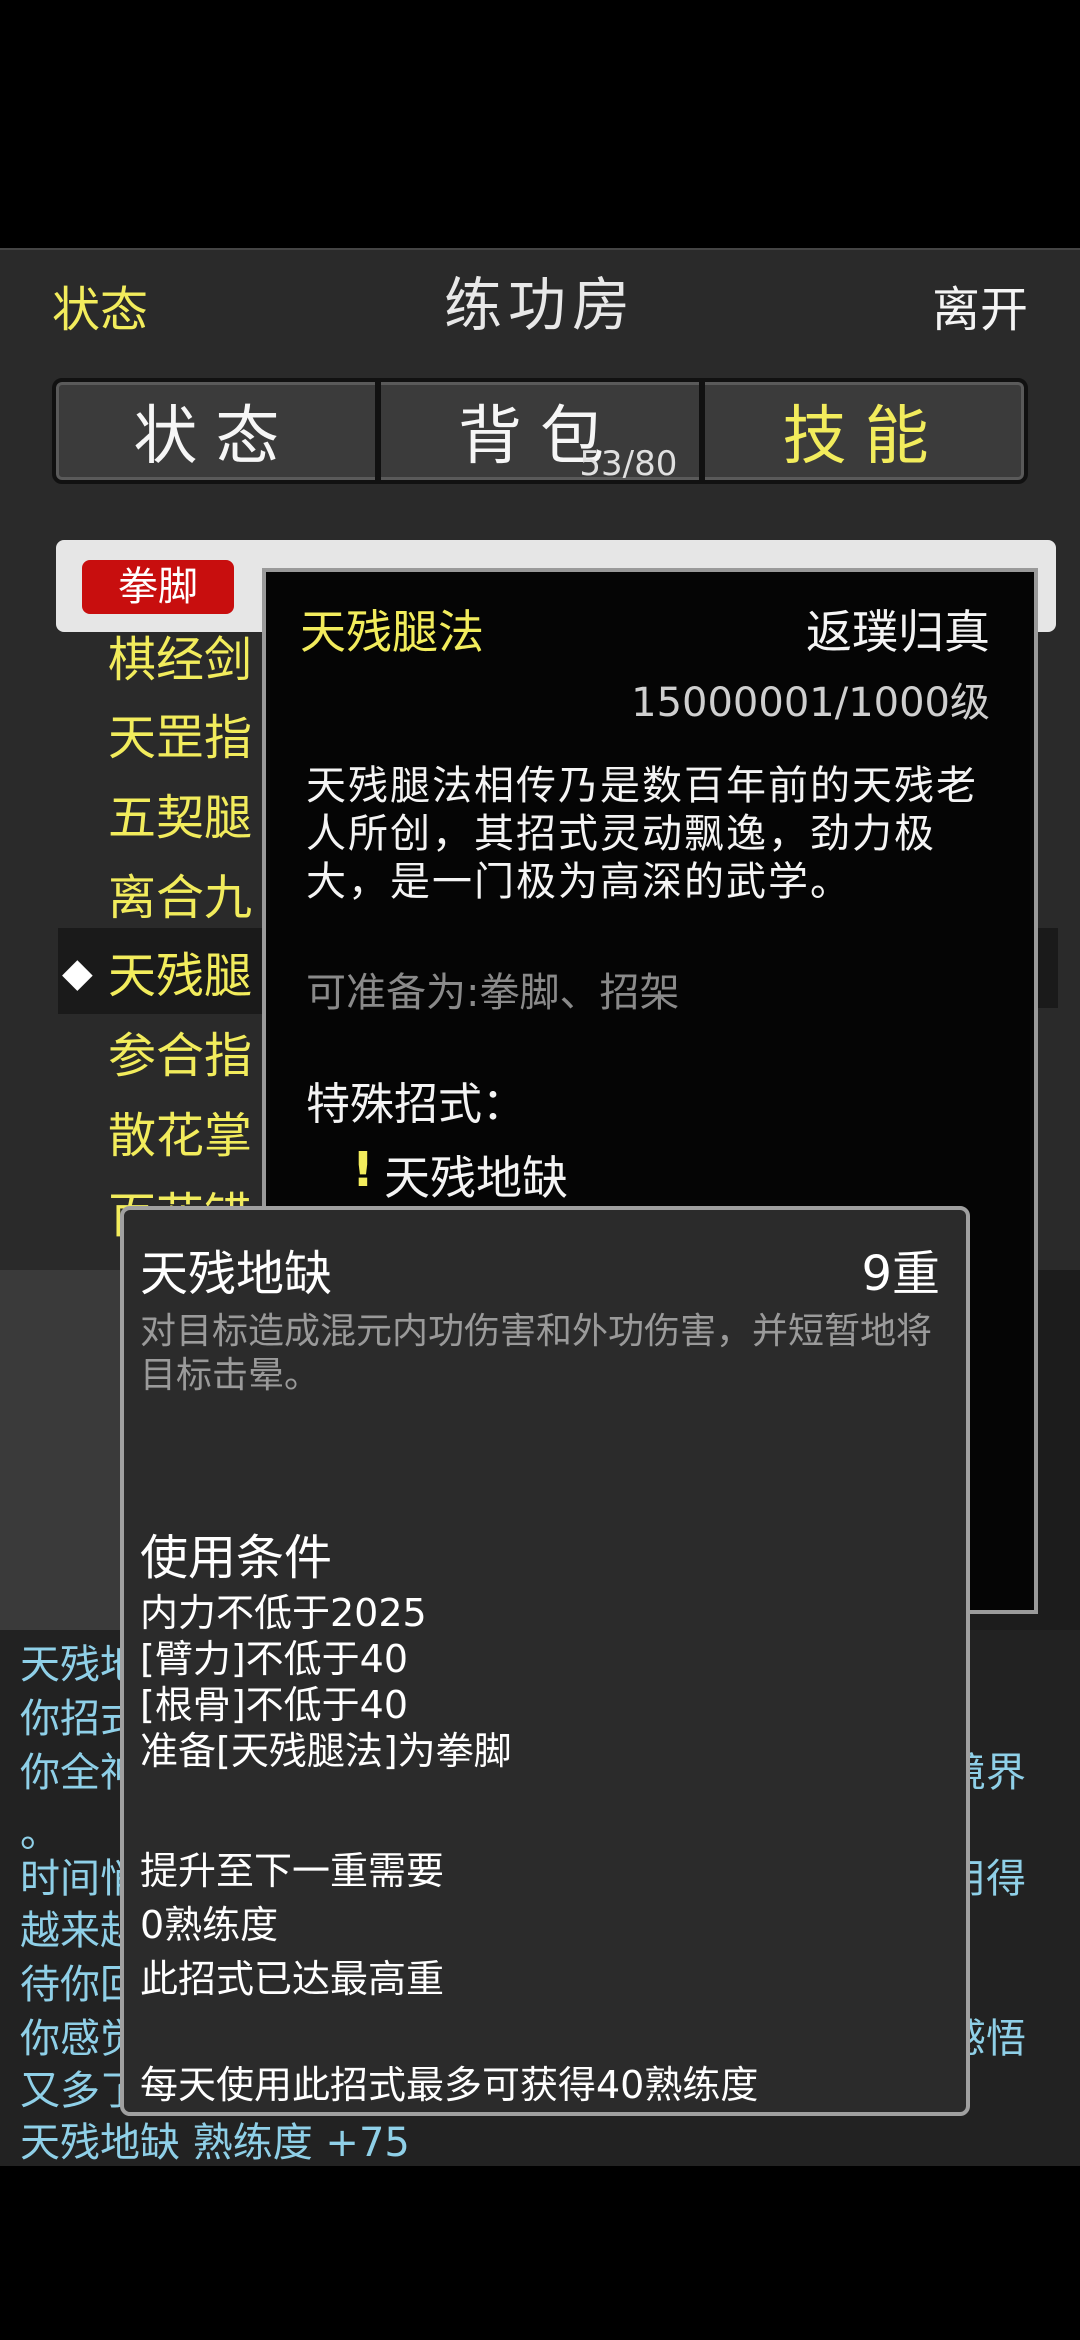  I want to click on move-title: 天残地缺, so click(236, 1274).